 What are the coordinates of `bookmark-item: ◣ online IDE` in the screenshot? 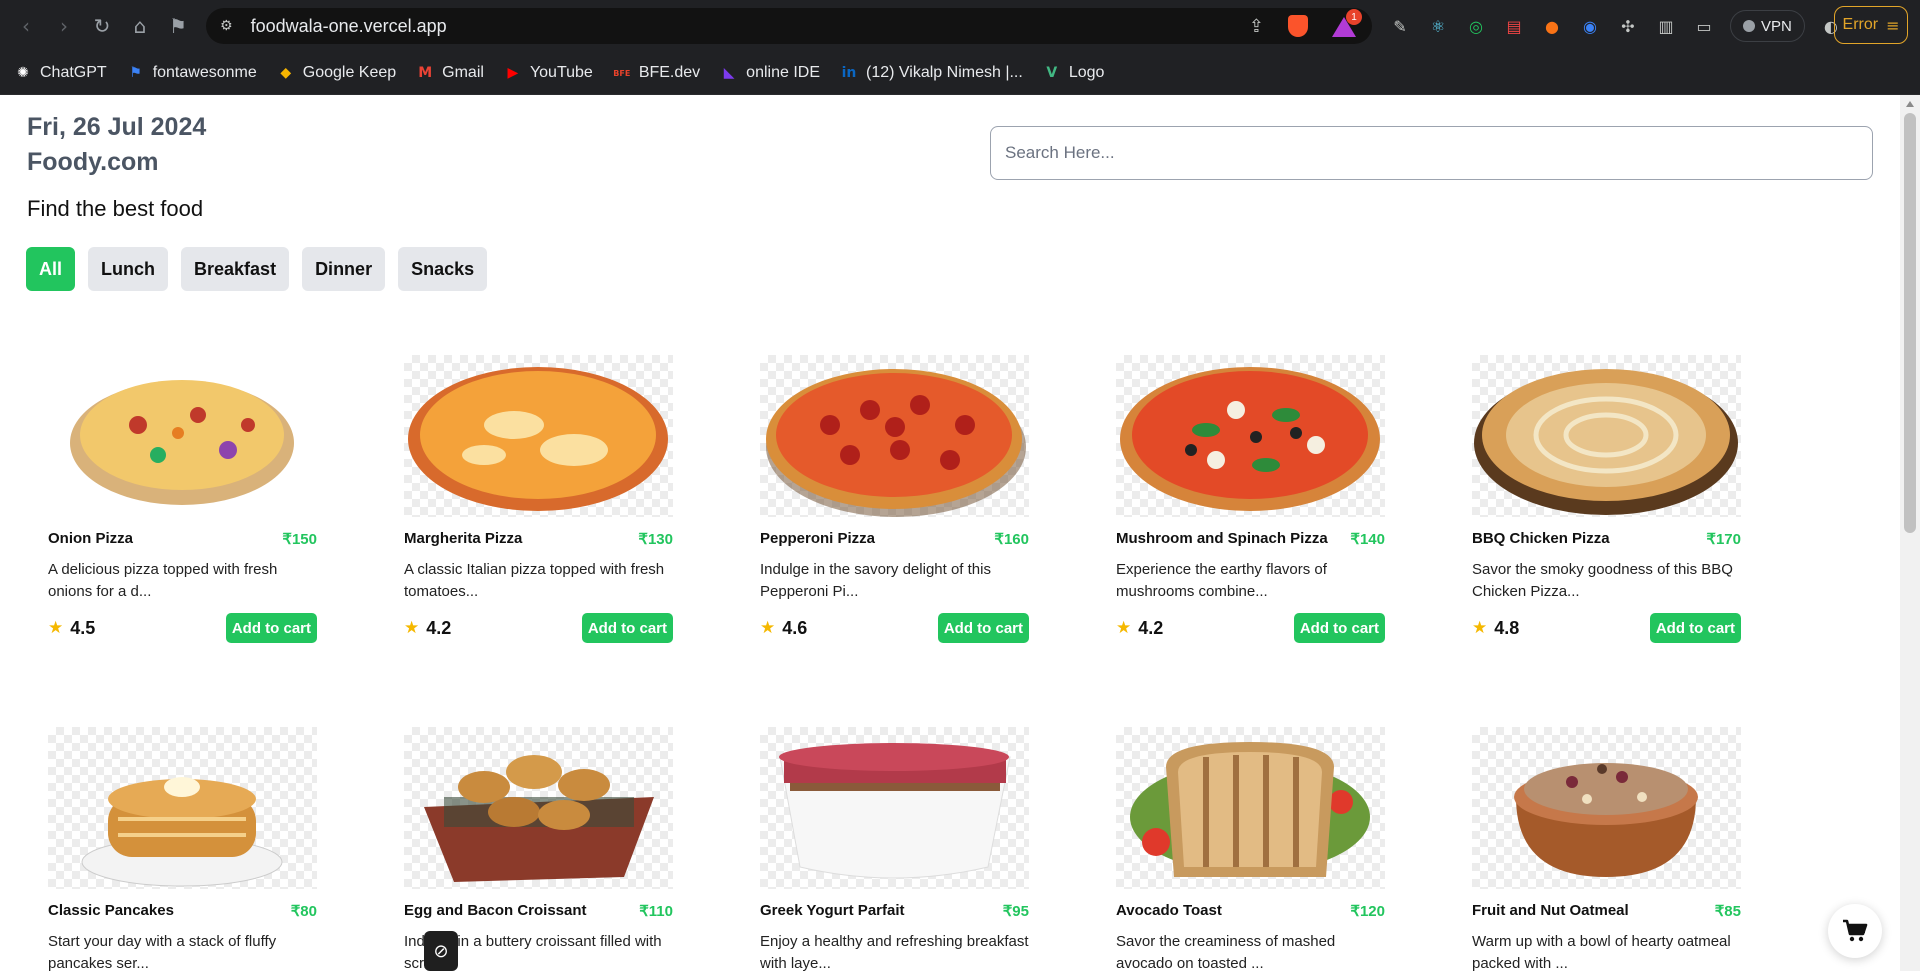 It's located at (770, 73).